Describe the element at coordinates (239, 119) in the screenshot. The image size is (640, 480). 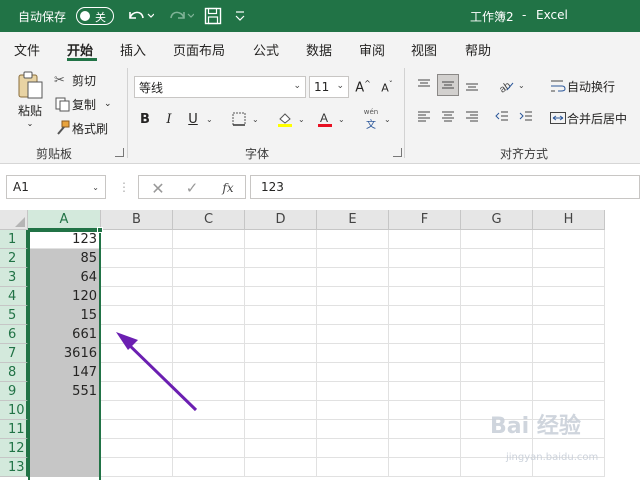
I see `borders-button` at that location.